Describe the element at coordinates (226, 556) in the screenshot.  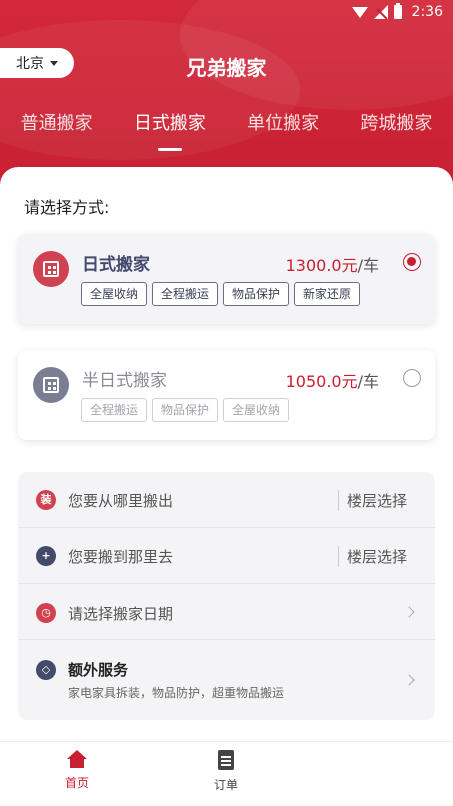
I see `to-address-row: + 您要搬到那里去 楼层选择` at that location.